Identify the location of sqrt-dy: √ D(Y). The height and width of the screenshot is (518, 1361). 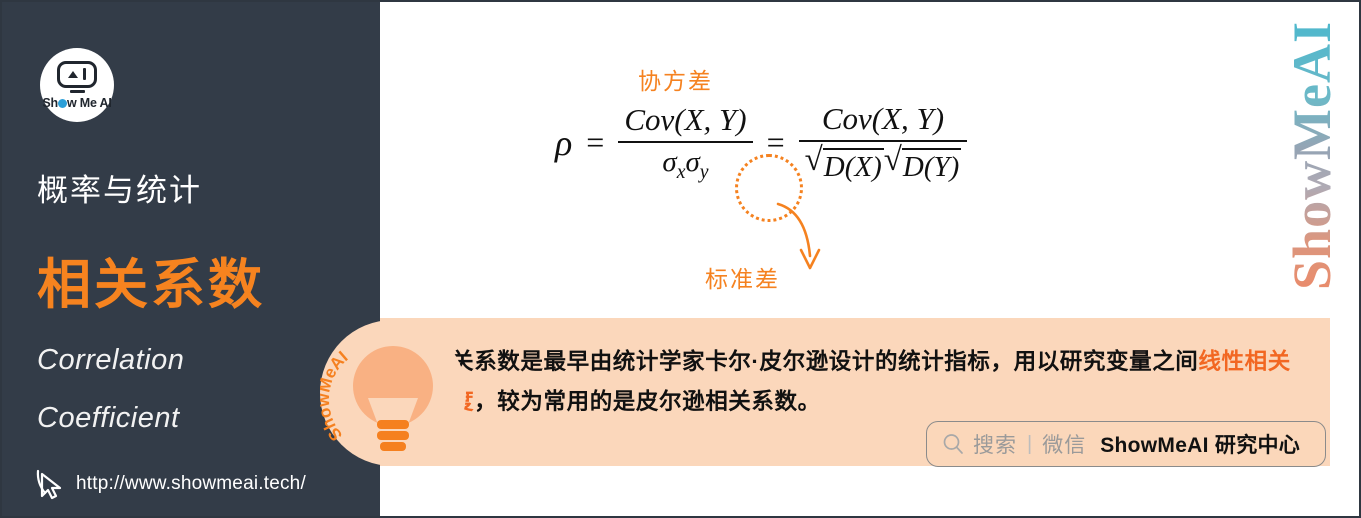
(922, 162).